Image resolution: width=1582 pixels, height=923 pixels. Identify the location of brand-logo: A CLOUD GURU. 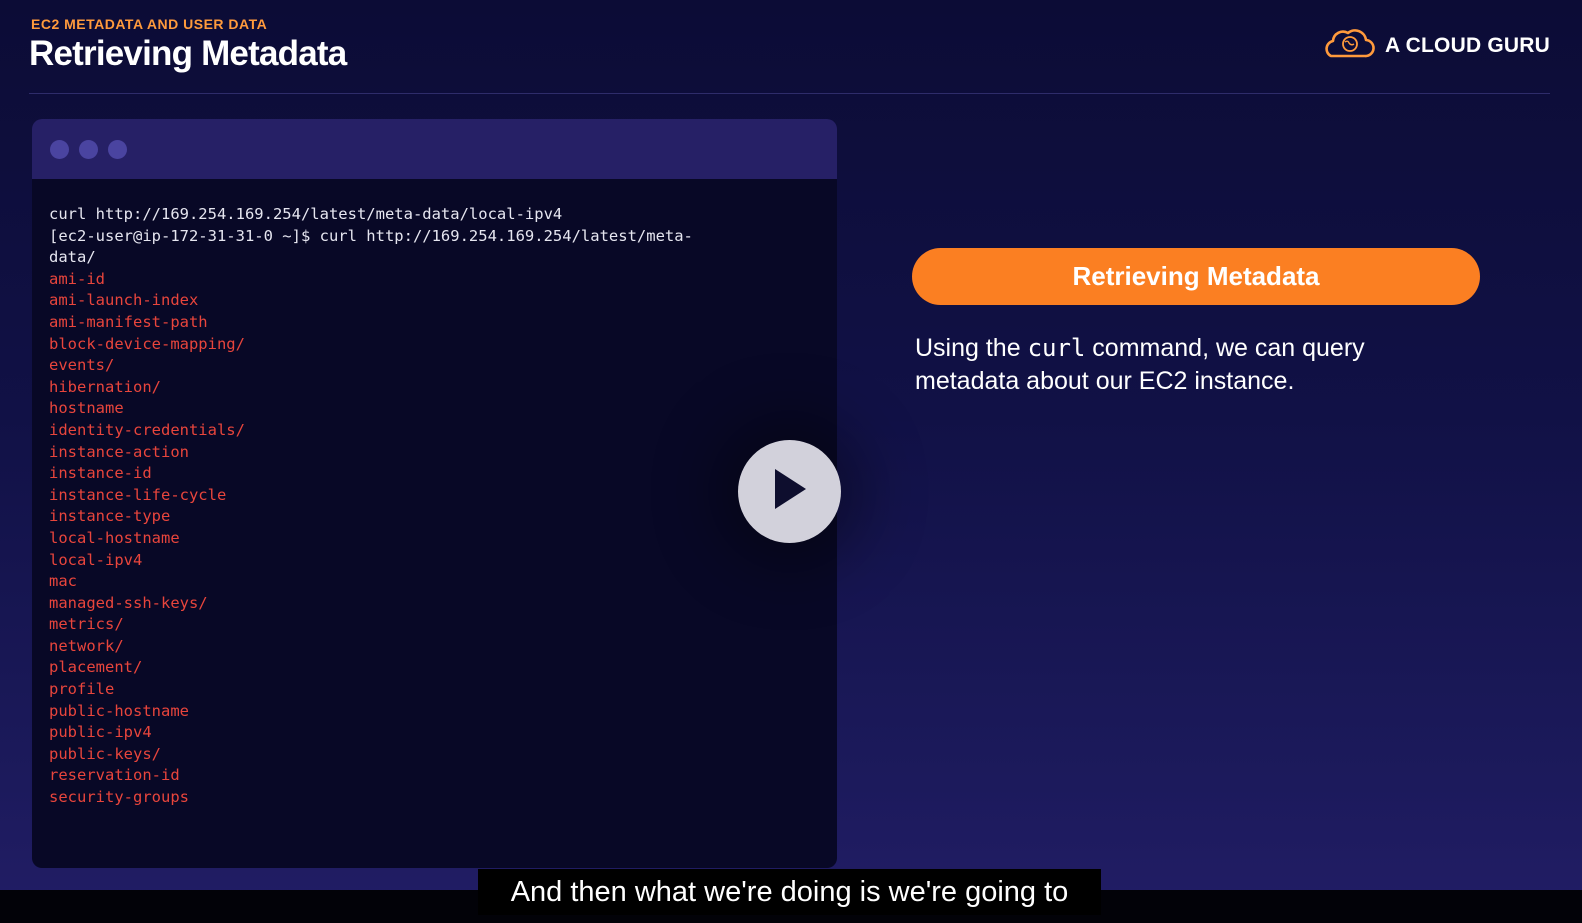
(1435, 45).